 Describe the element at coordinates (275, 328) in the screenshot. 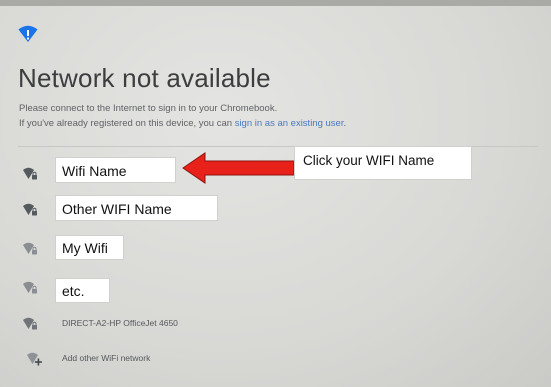

I see `network-item-direct-hp: DIRECT-A2-HP OfficeJet 4650` at that location.